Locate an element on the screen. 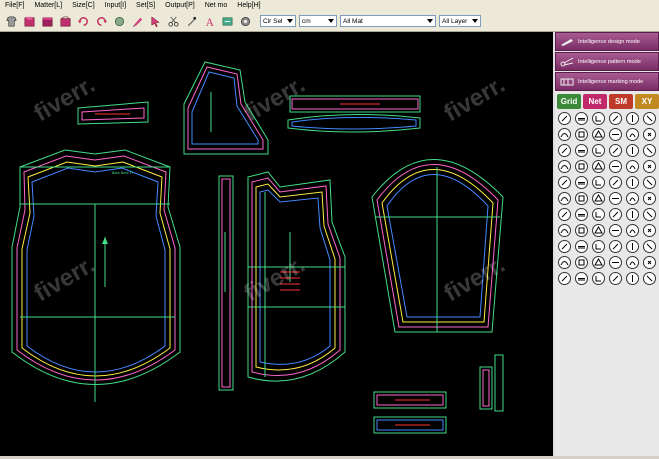 Image resolution: width=659 pixels, height=459 pixels. brush-icon is located at coordinates (191, 21).